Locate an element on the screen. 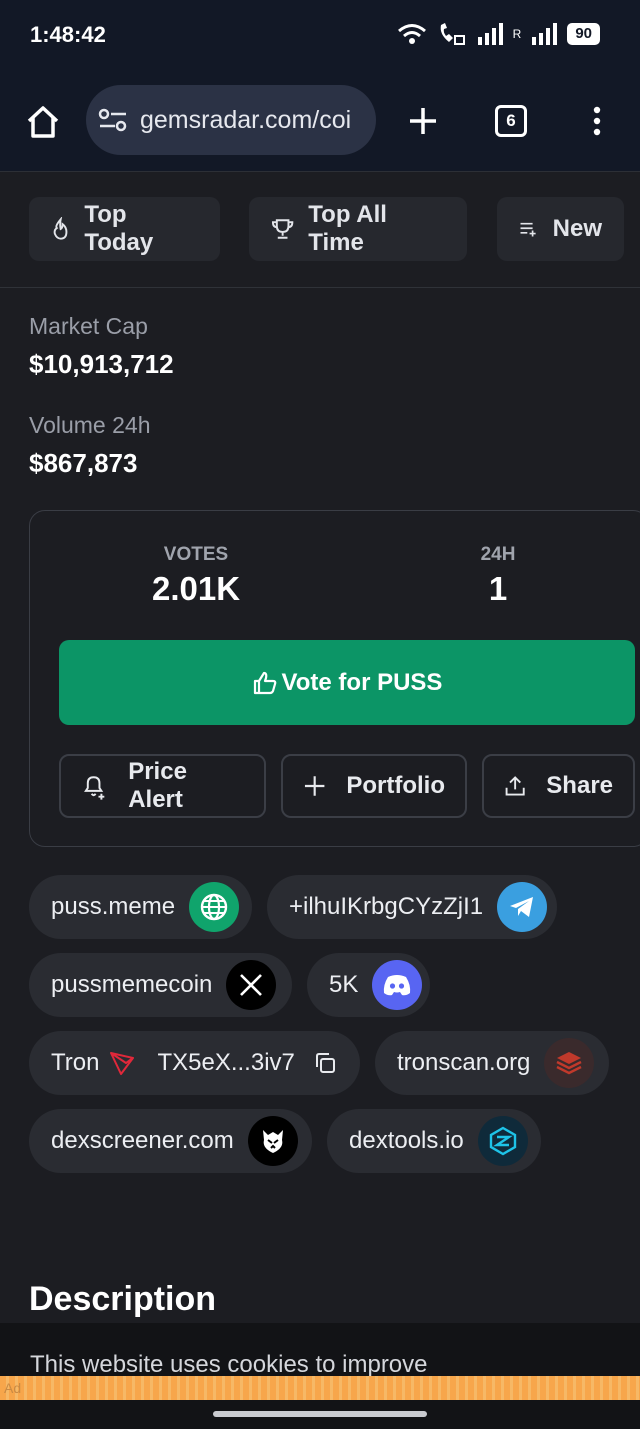  twitter-link: pussmemecoin is located at coordinates (160, 985).